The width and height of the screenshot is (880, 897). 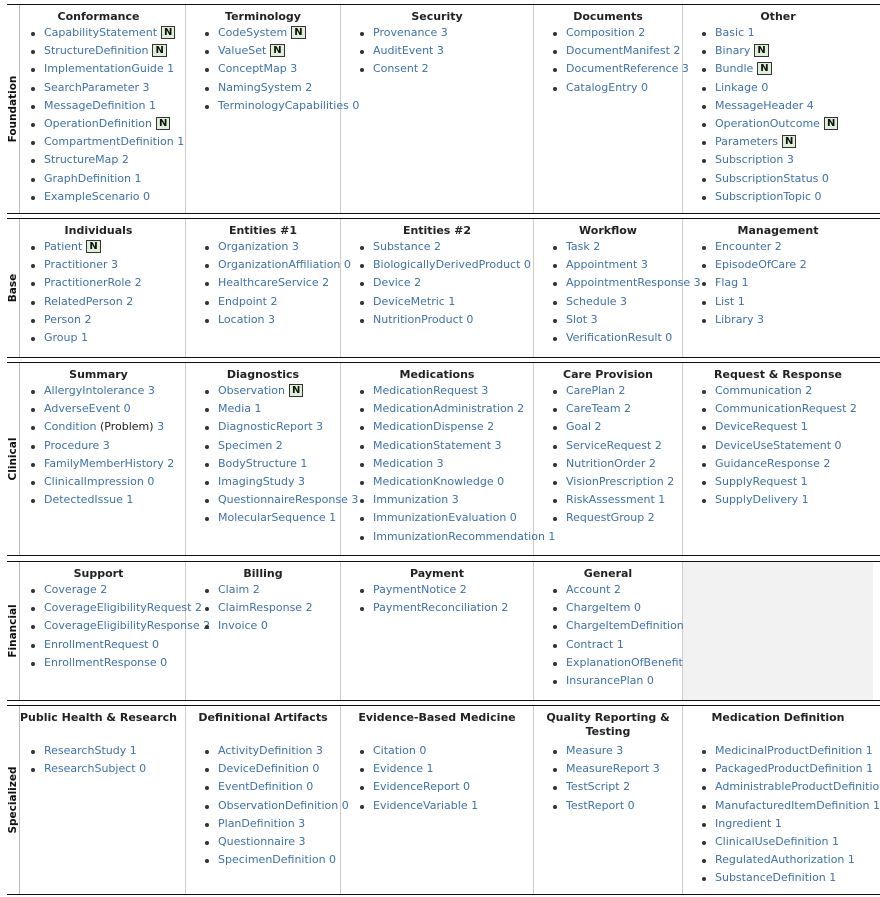 I want to click on resource-link: RelatedPerson 2, so click(x=88, y=301).